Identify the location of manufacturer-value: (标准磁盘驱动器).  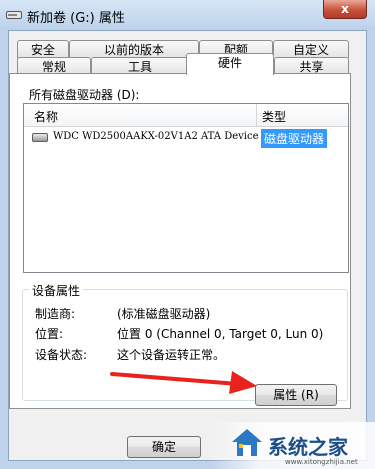
(164, 314).